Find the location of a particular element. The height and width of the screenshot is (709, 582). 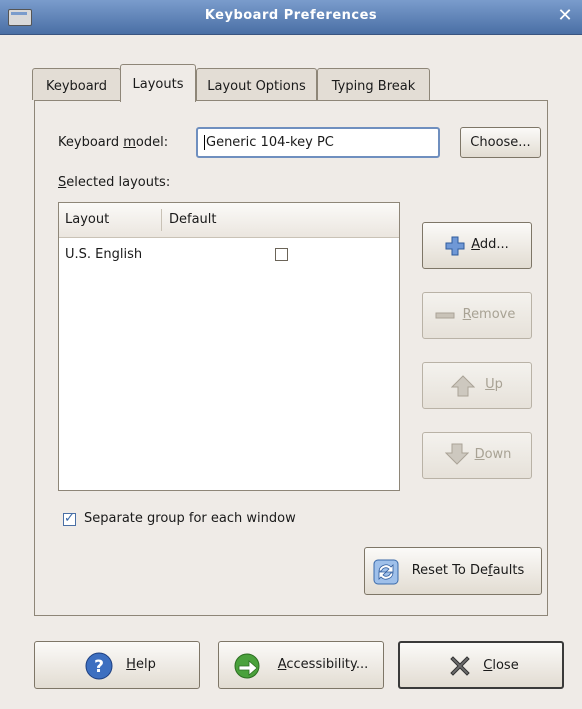

help-icon: ? is located at coordinates (99, 666).